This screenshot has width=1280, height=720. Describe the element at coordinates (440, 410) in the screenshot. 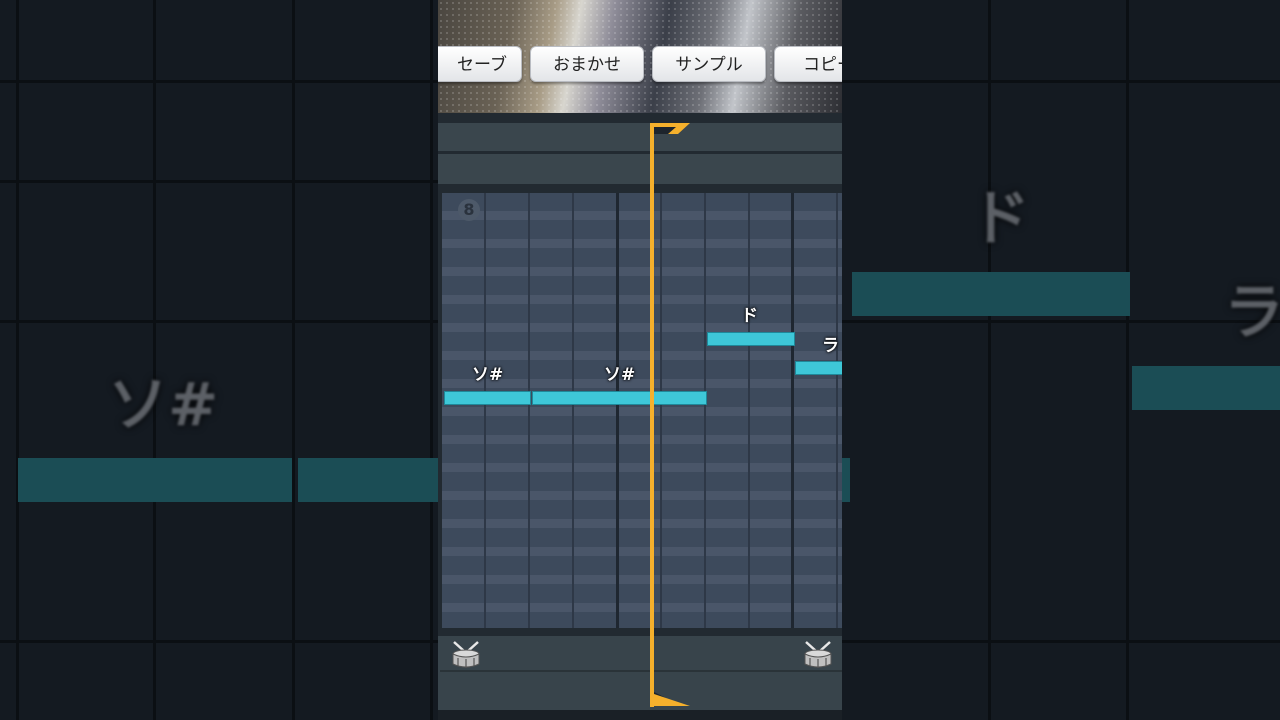

I see `grid-left-edge` at that location.